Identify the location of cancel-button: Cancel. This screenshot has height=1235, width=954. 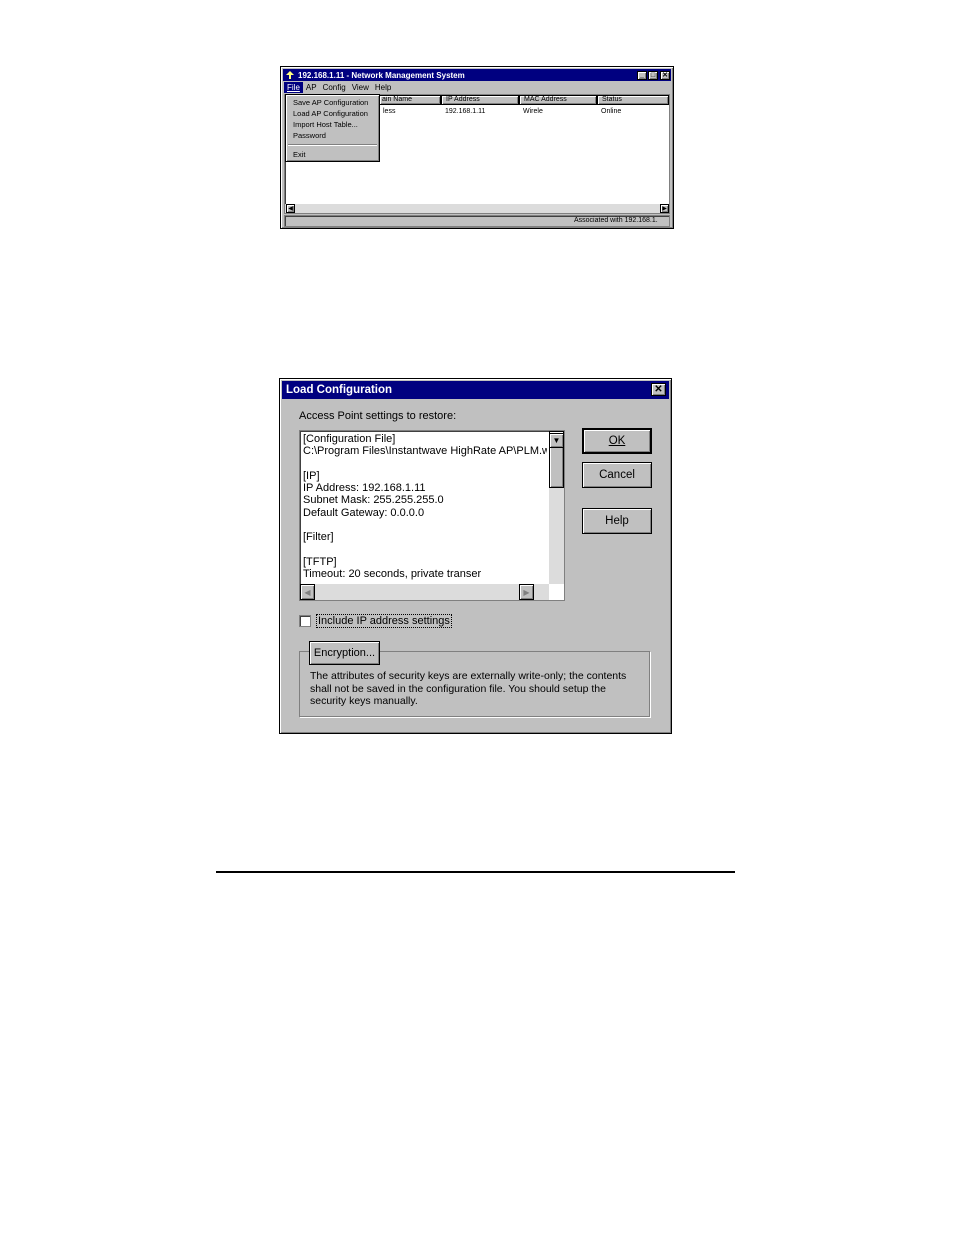
(617, 475).